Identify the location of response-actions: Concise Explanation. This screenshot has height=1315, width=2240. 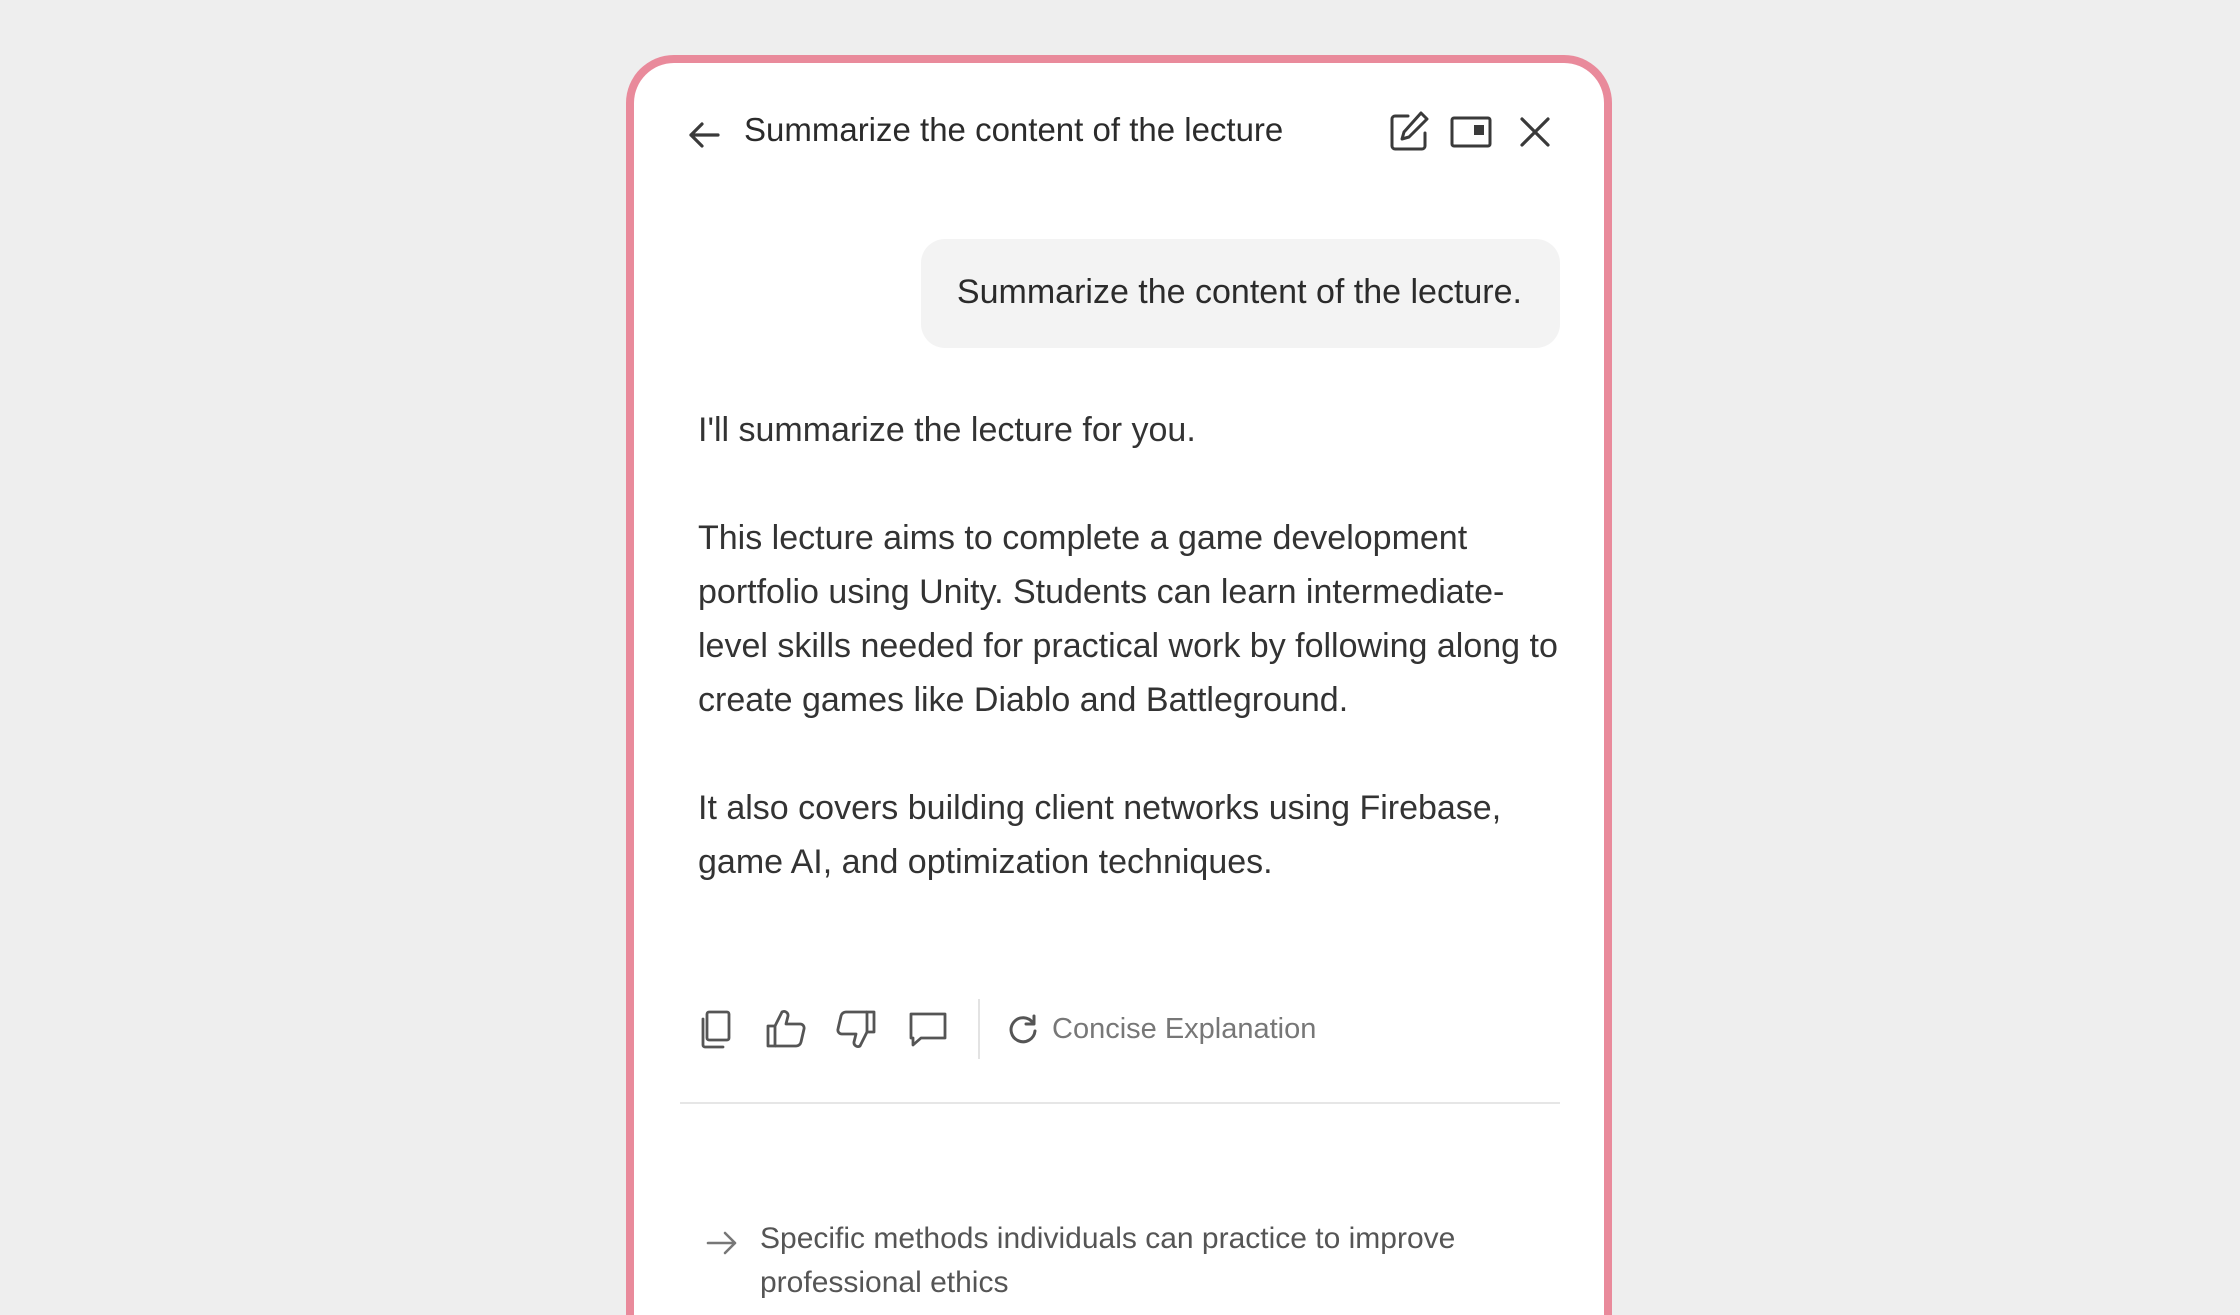
(1124, 1029).